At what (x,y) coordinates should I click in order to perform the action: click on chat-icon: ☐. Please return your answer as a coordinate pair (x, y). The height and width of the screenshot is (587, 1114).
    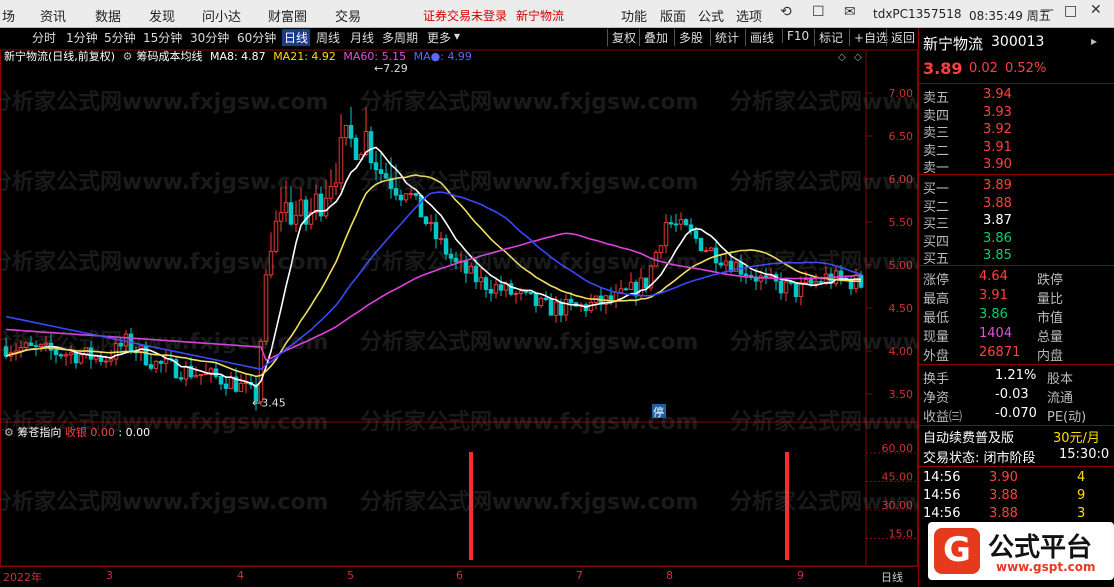
    Looking at the image, I should click on (818, 12).